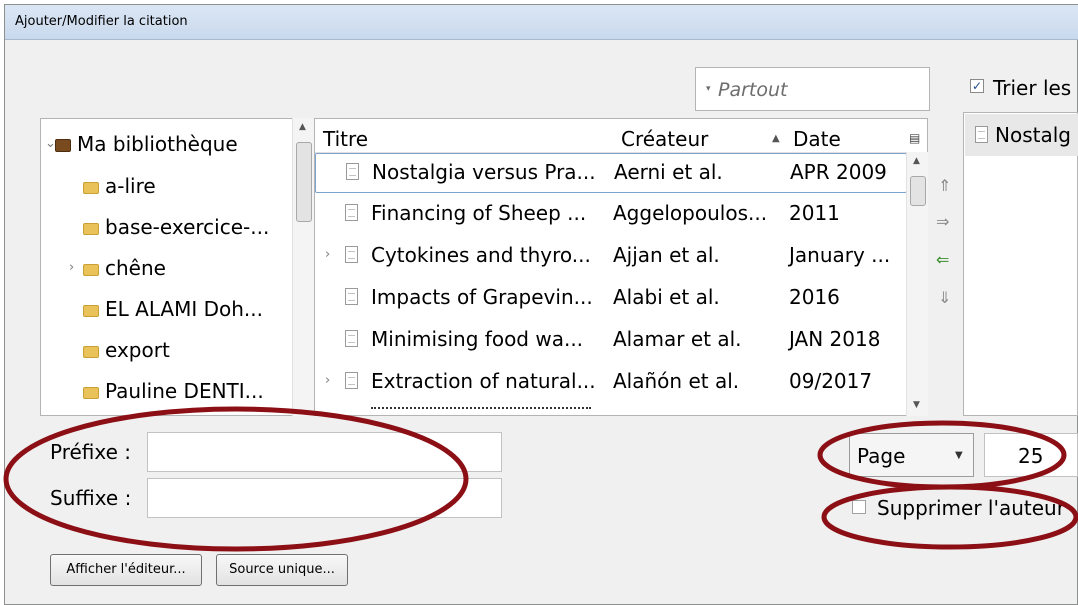  Describe the element at coordinates (917, 284) in the screenshot. I see `items-scrollbar: ▲ ▼` at that location.